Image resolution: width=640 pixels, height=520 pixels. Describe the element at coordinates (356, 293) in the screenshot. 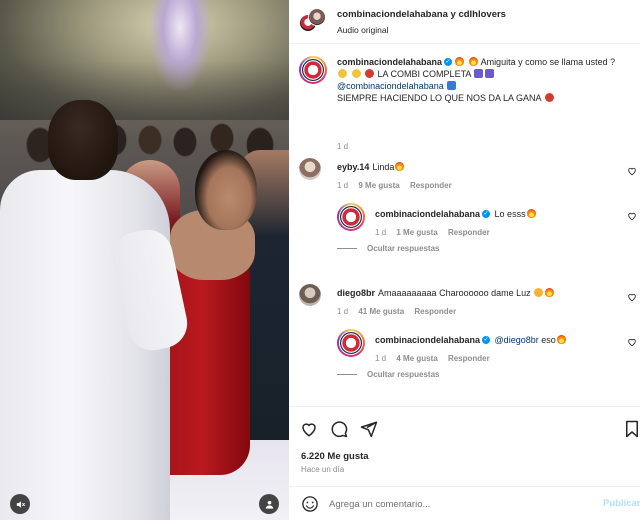

I see `comment-username: diego8br` at that location.